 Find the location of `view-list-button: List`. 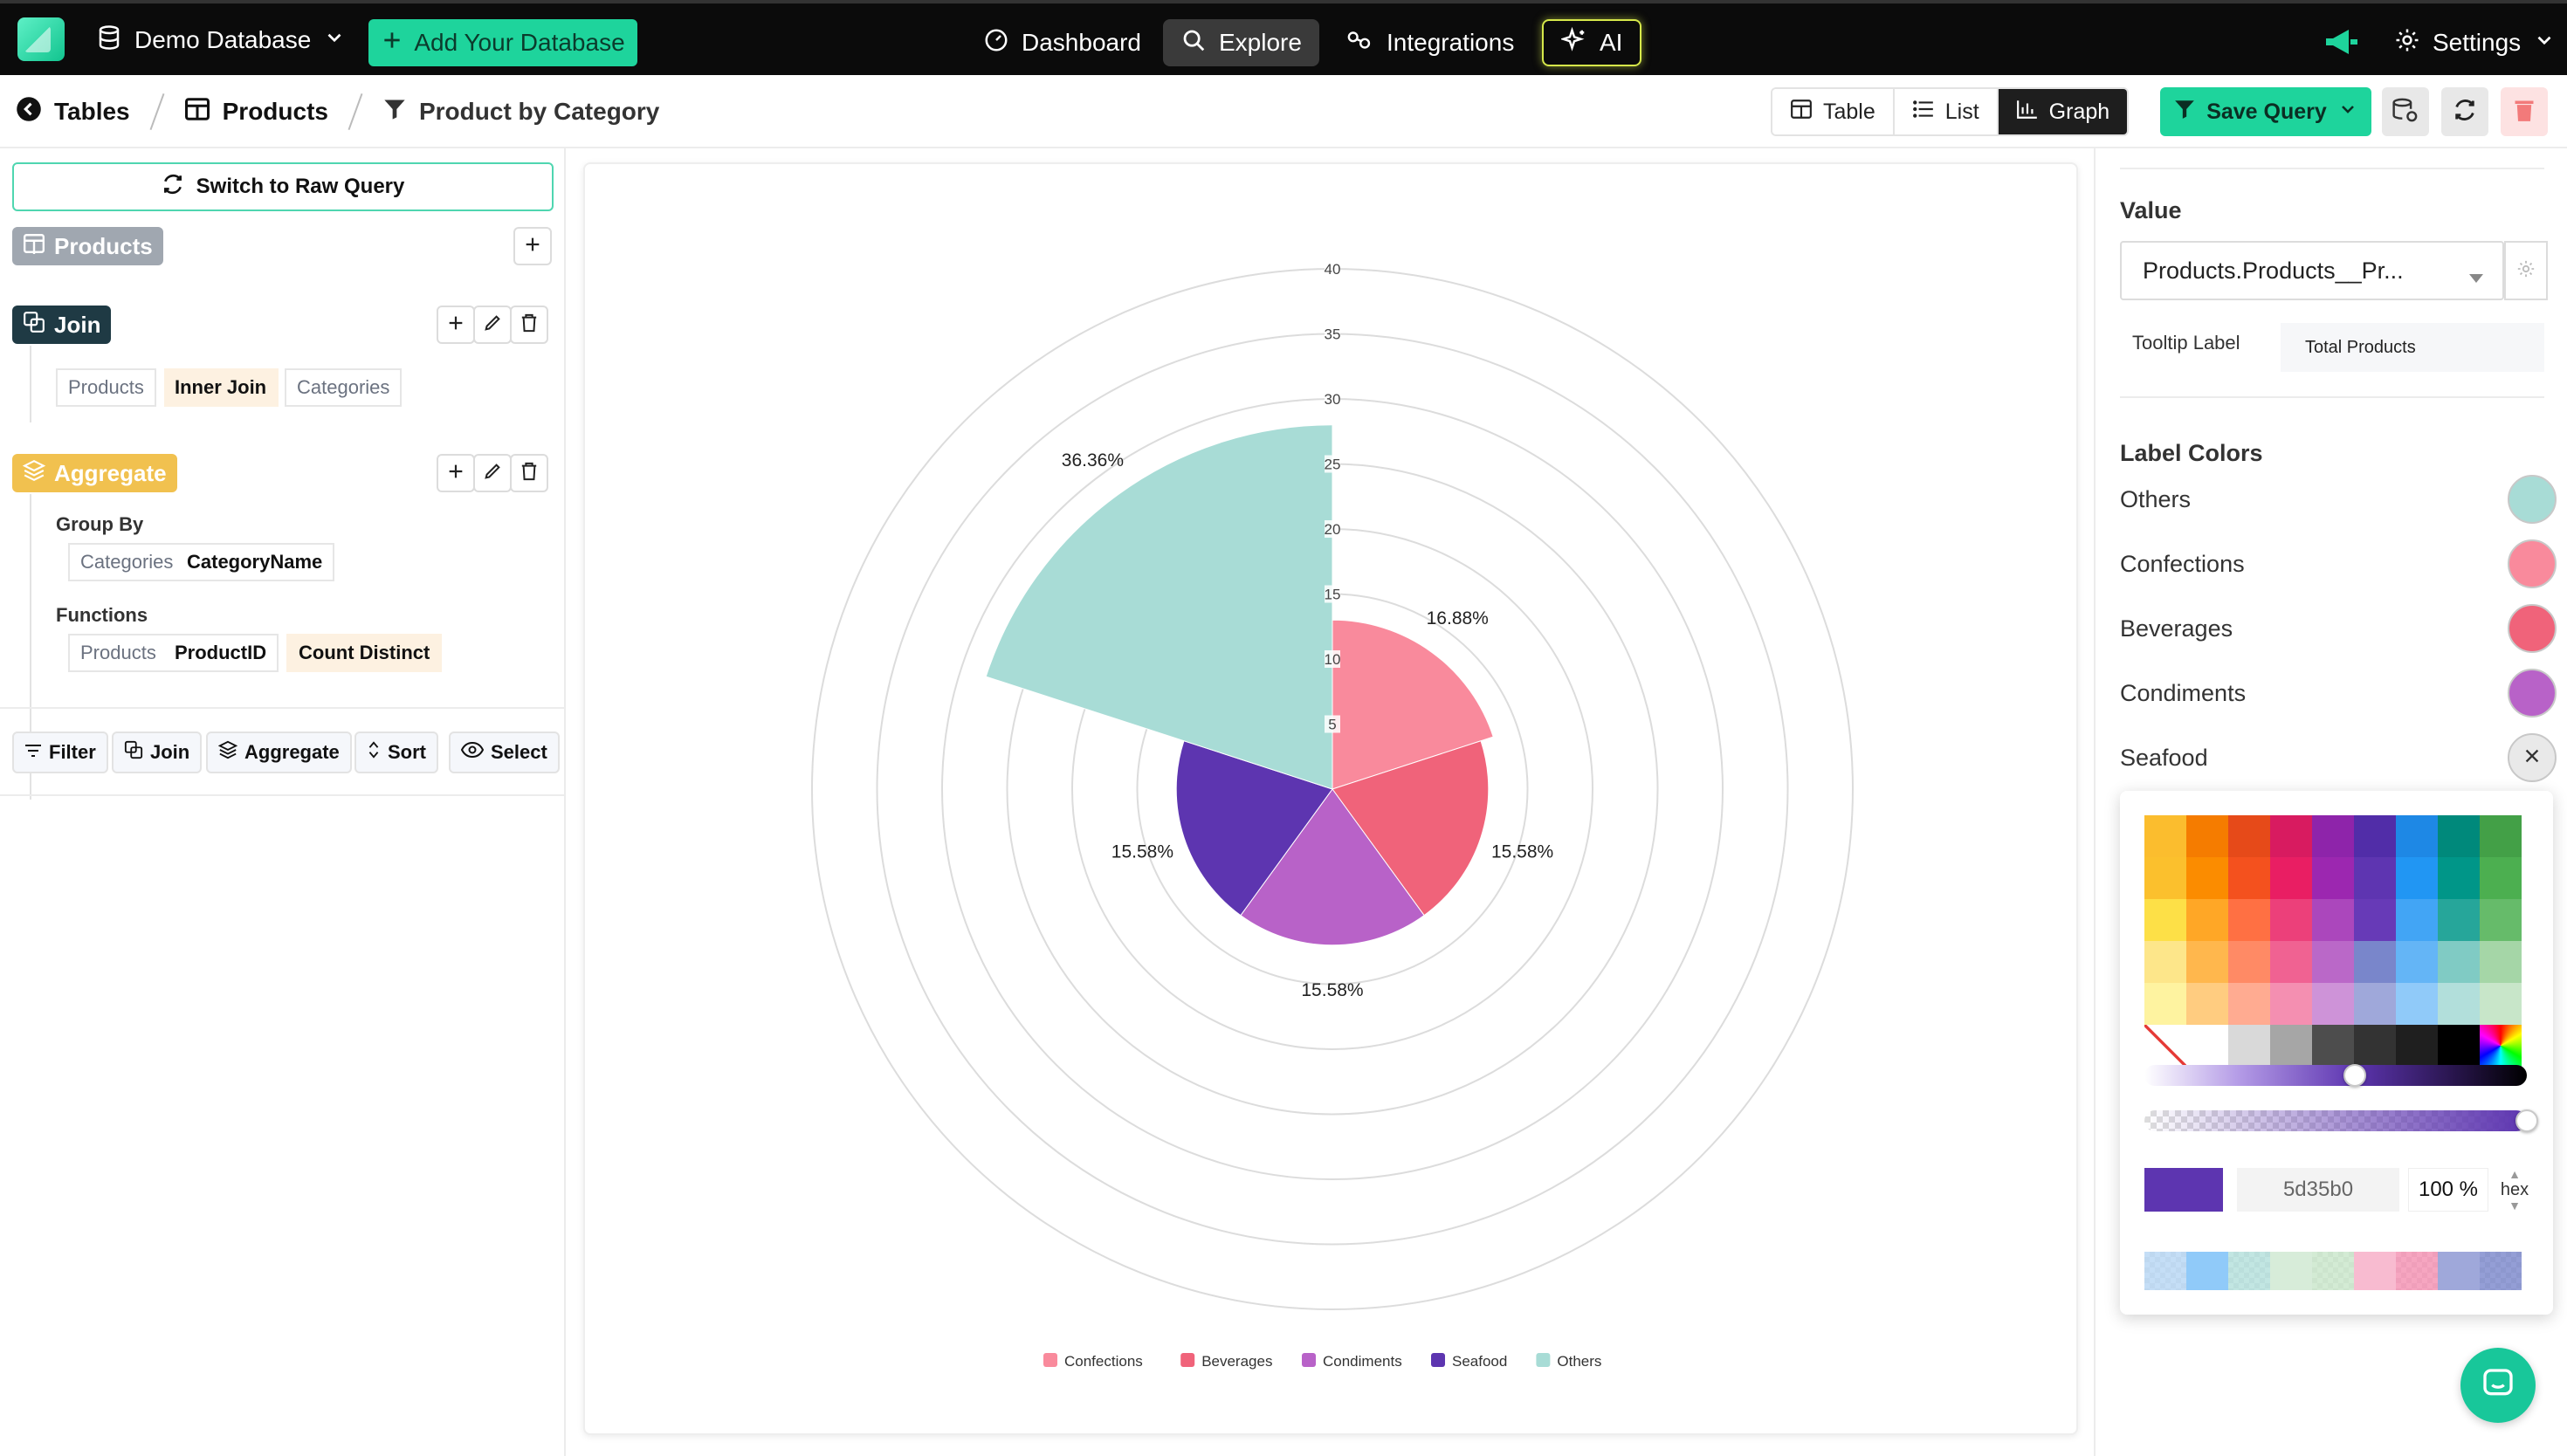

view-list-button: List is located at coordinates (1946, 111).